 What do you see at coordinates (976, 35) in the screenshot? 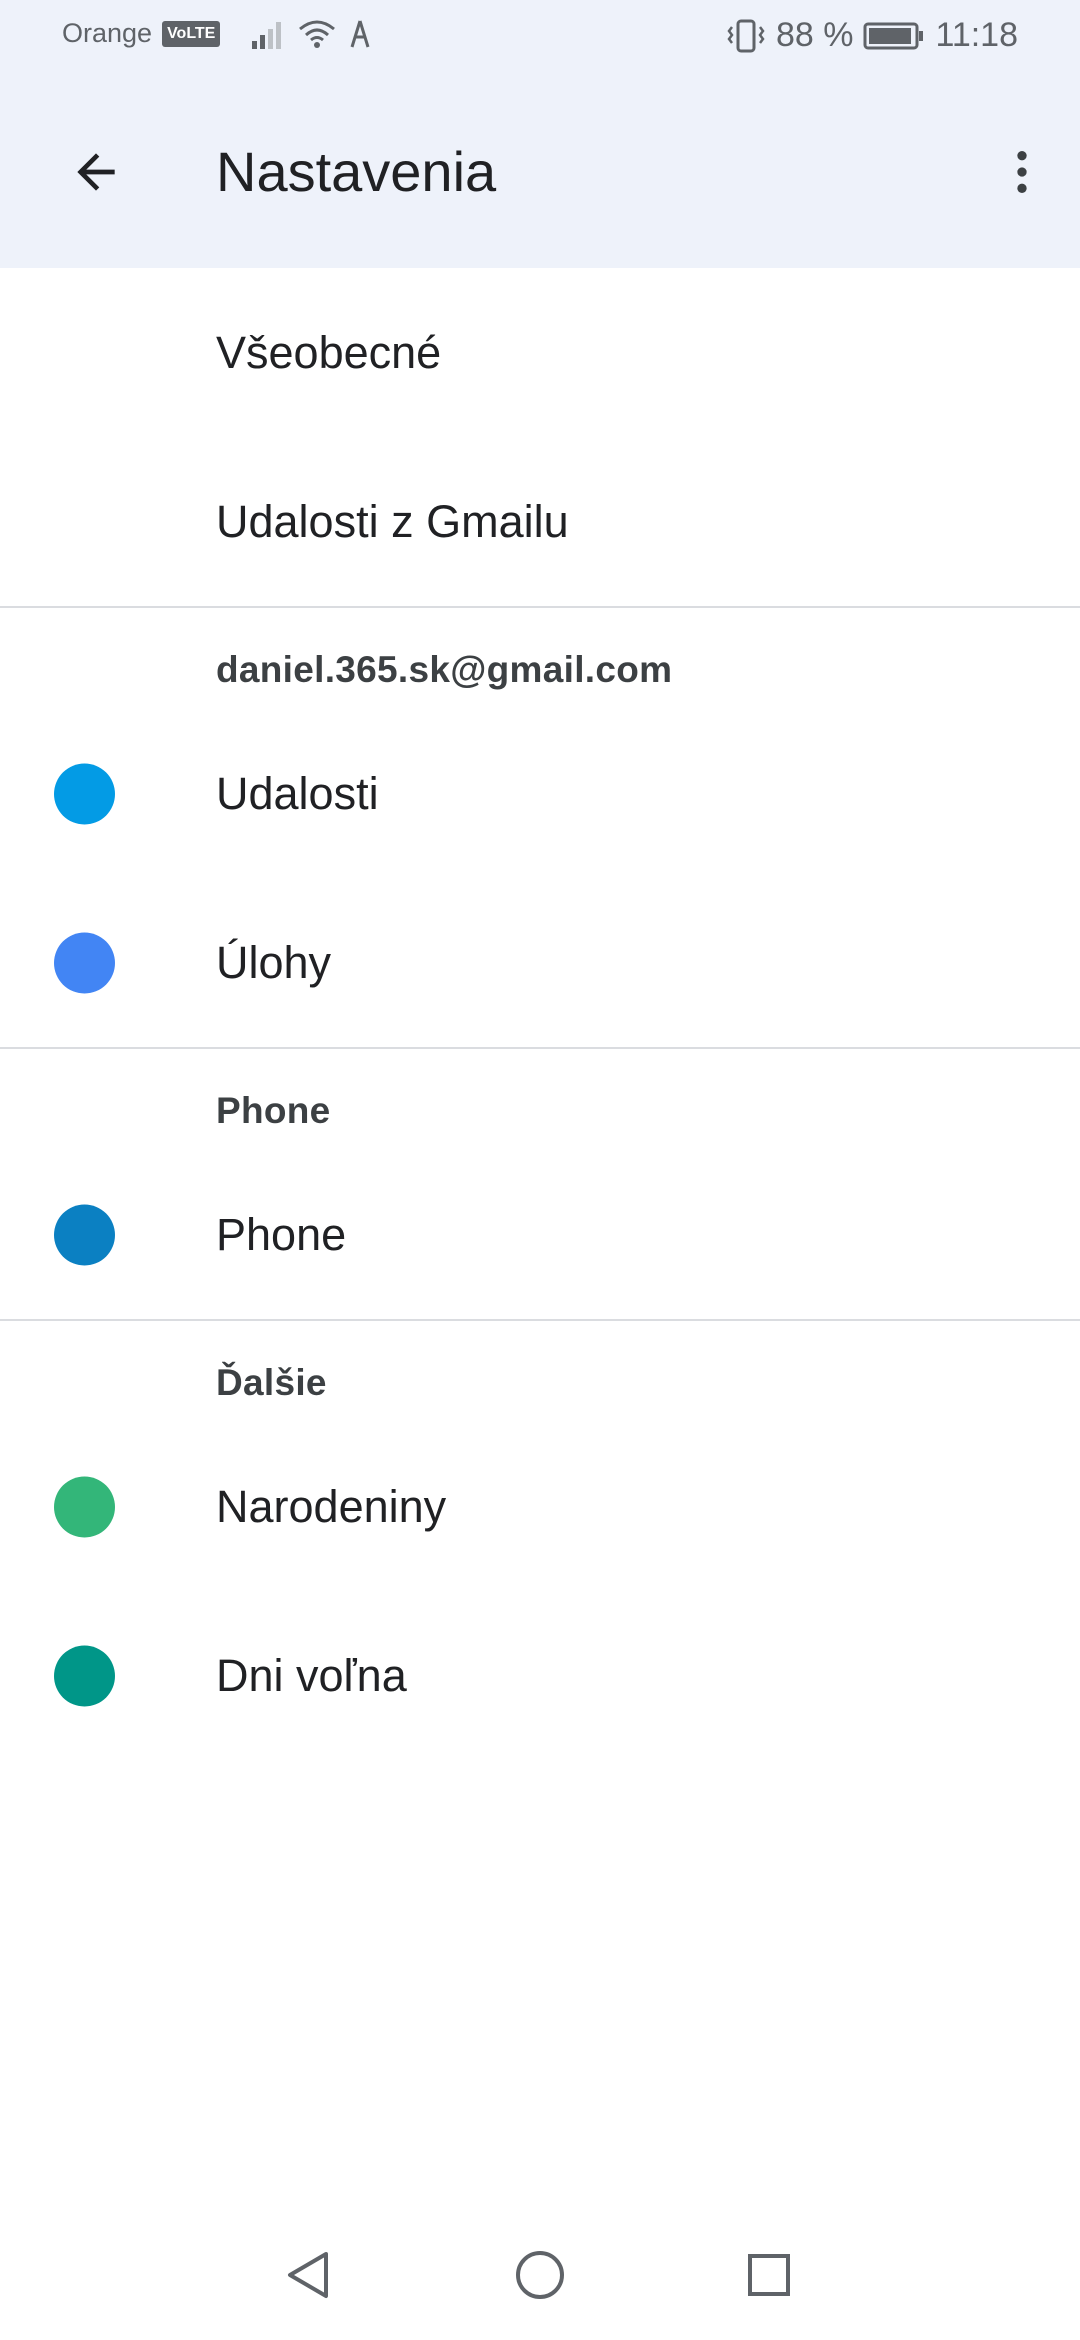
I see `clock: 11:18` at bounding box center [976, 35].